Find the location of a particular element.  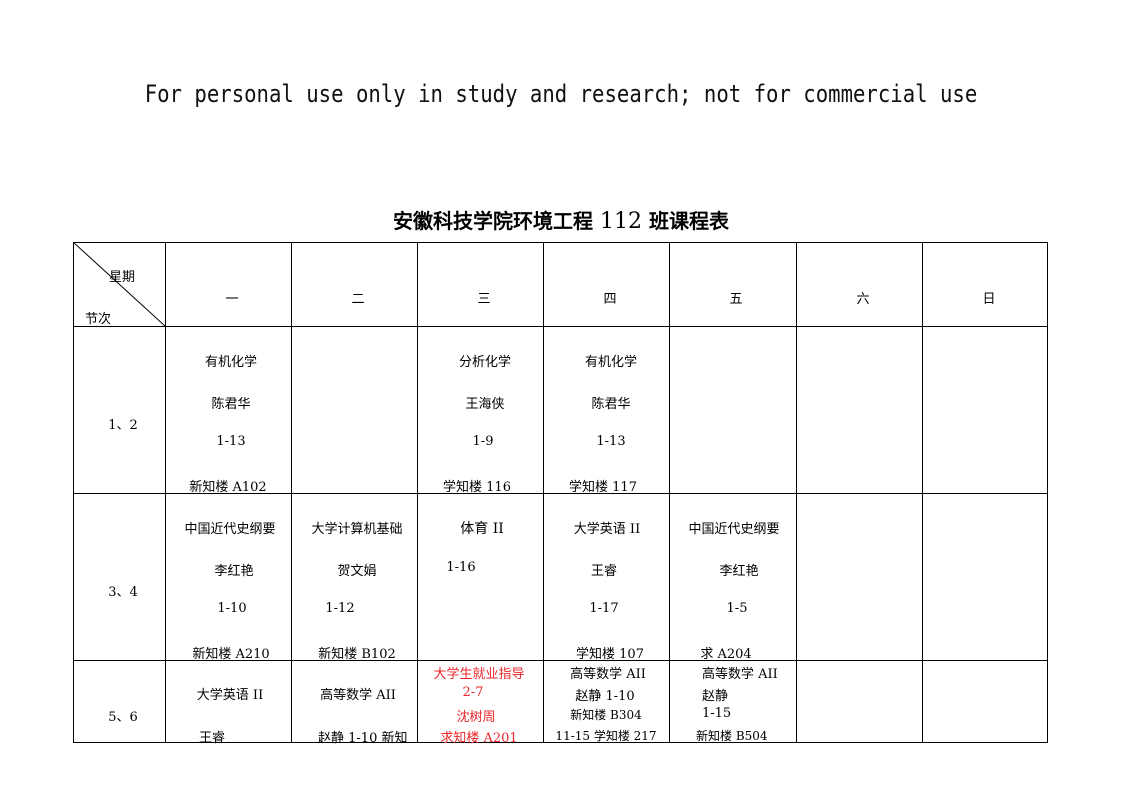

course-room: 新知楼 B102 is located at coordinates (357, 654).